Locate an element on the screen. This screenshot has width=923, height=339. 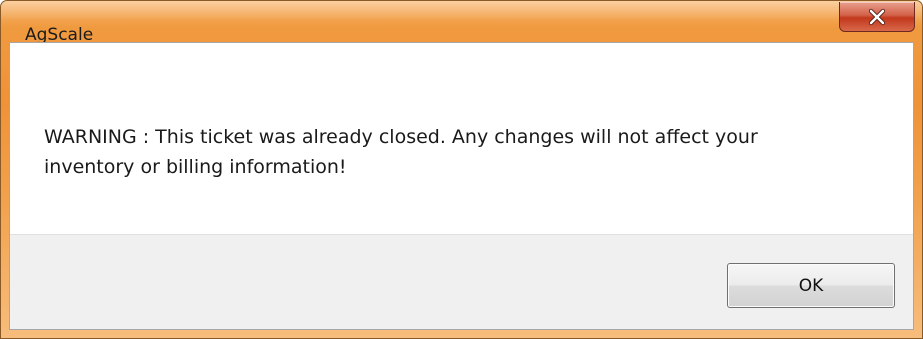
warning-message-line-2: inventory or billing information! is located at coordinates (195, 167).